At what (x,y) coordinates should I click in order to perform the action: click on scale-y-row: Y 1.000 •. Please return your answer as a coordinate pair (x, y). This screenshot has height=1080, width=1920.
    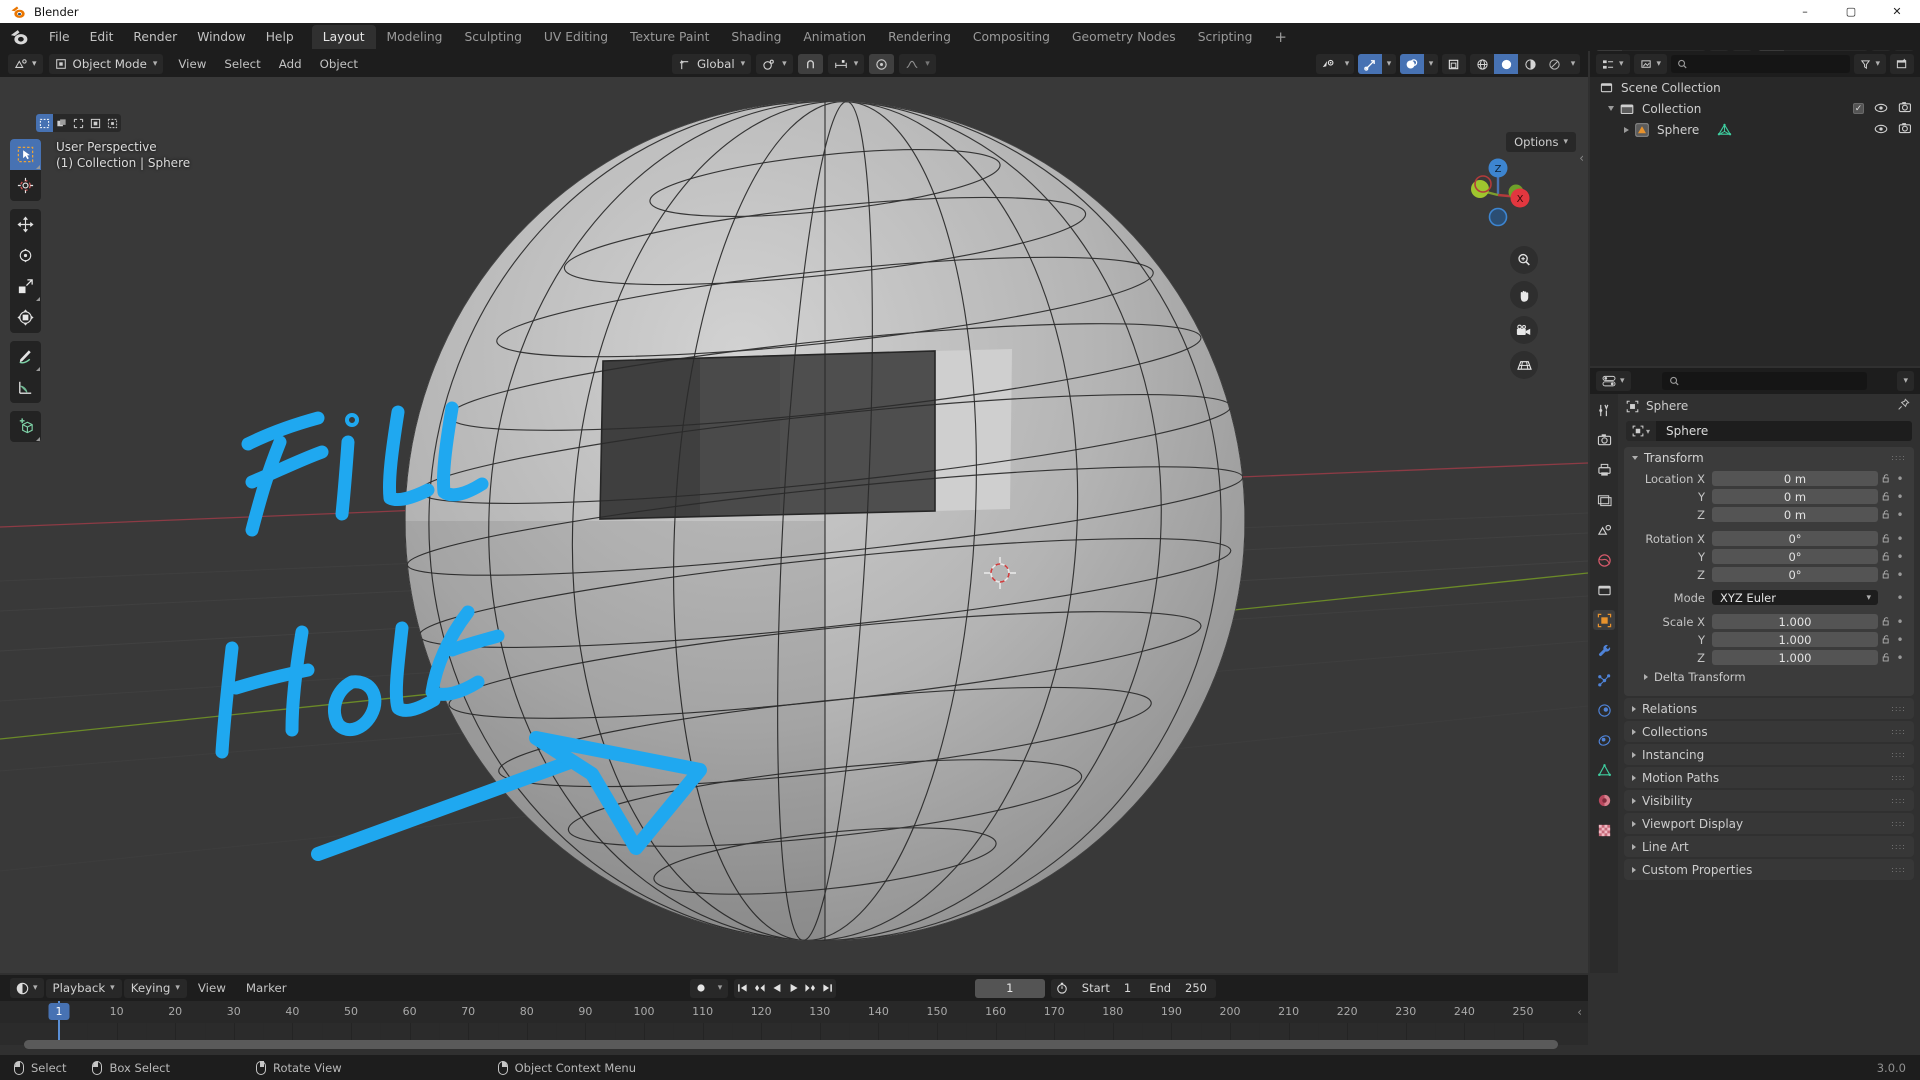
    Looking at the image, I should click on (1769, 639).